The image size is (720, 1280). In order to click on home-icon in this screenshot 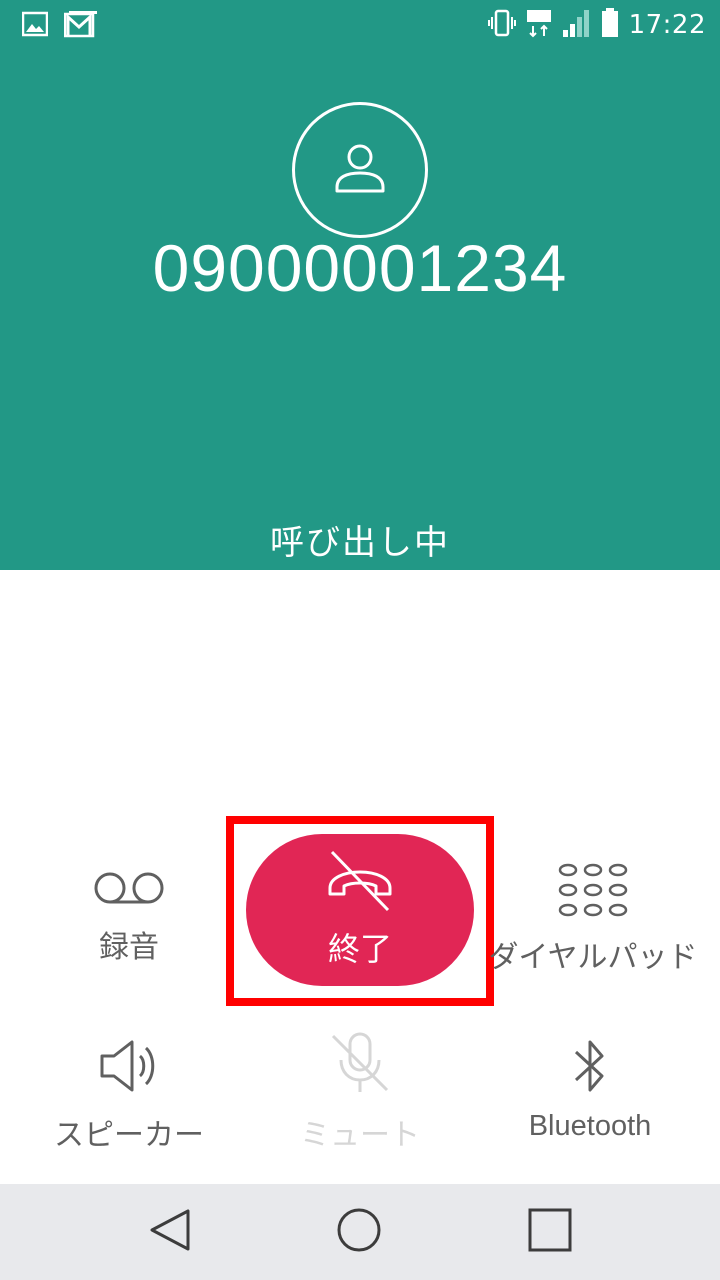, I will do `click(359, 1232)`.